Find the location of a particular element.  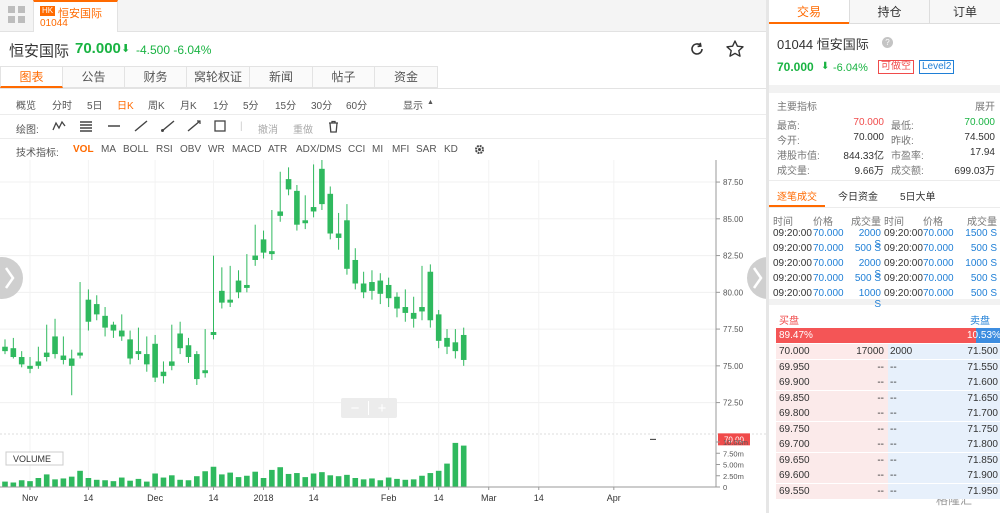

indicator-macd: MACD is located at coordinates (246, 149).